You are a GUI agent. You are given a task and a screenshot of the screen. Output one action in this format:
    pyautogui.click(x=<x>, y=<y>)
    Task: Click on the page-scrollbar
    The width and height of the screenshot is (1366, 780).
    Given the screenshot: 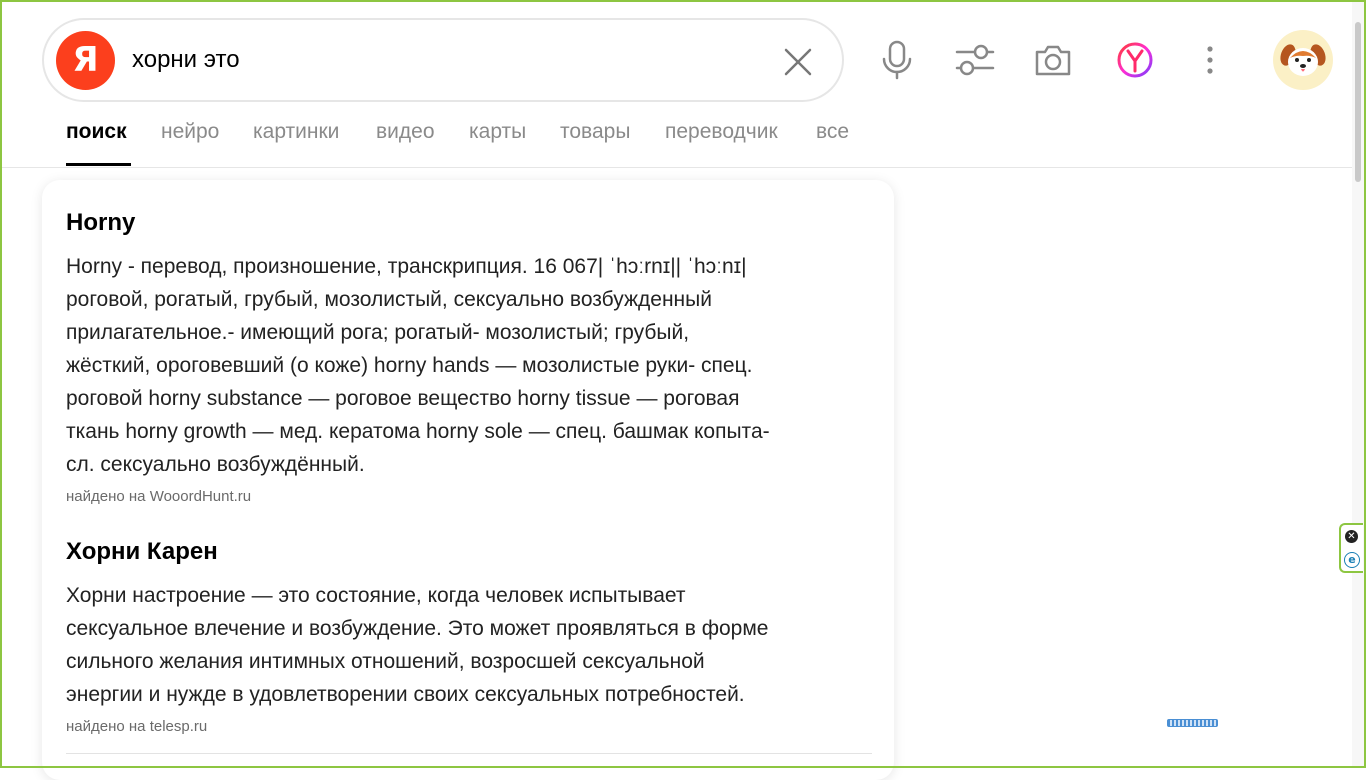 What is the action you would take?
    pyautogui.click(x=1358, y=384)
    